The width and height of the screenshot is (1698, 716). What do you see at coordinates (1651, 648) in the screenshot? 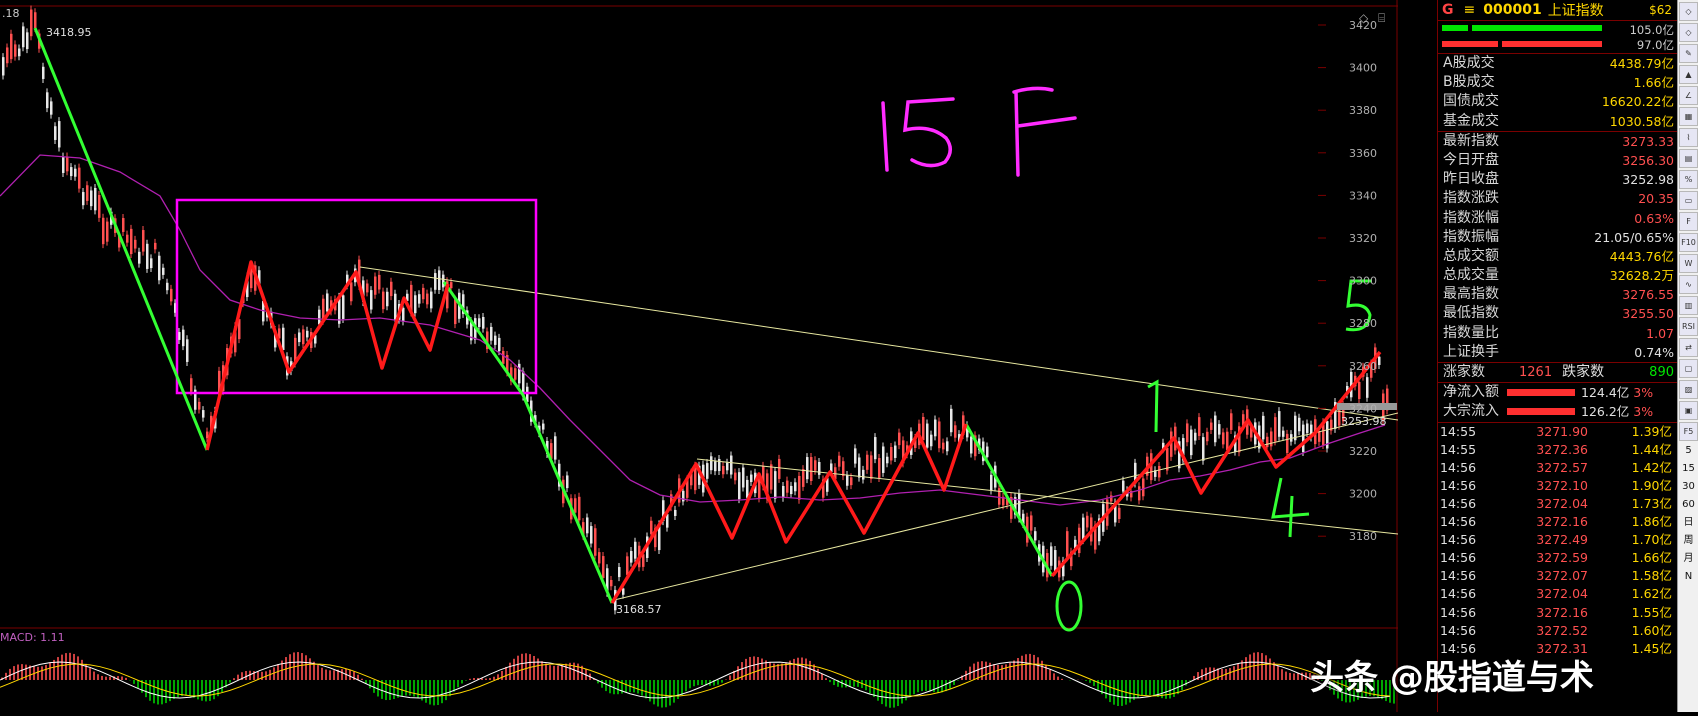
I see `tick-volume: 1.45亿` at bounding box center [1651, 648].